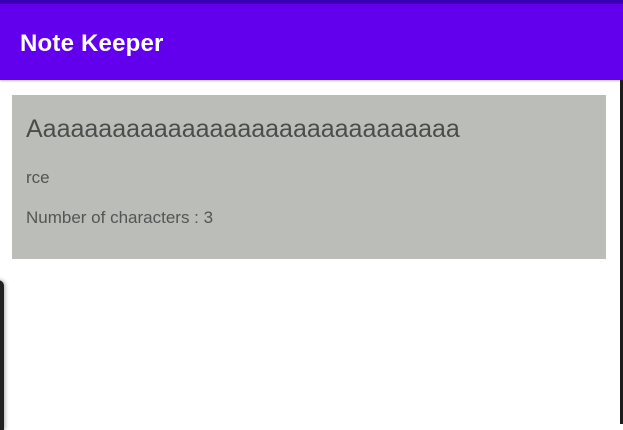 Image resolution: width=623 pixels, height=430 pixels. I want to click on note-body: rce, so click(38, 177).